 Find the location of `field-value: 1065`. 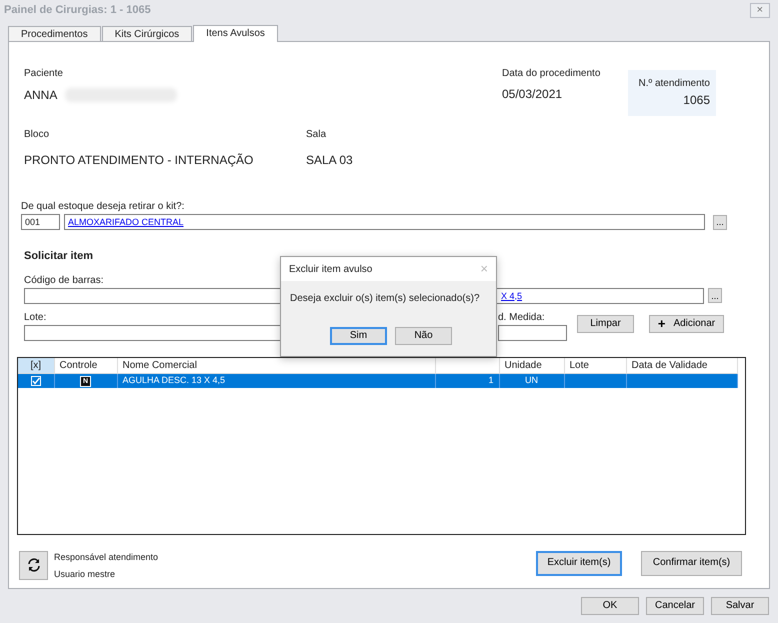

field-value: 1065 is located at coordinates (696, 100).